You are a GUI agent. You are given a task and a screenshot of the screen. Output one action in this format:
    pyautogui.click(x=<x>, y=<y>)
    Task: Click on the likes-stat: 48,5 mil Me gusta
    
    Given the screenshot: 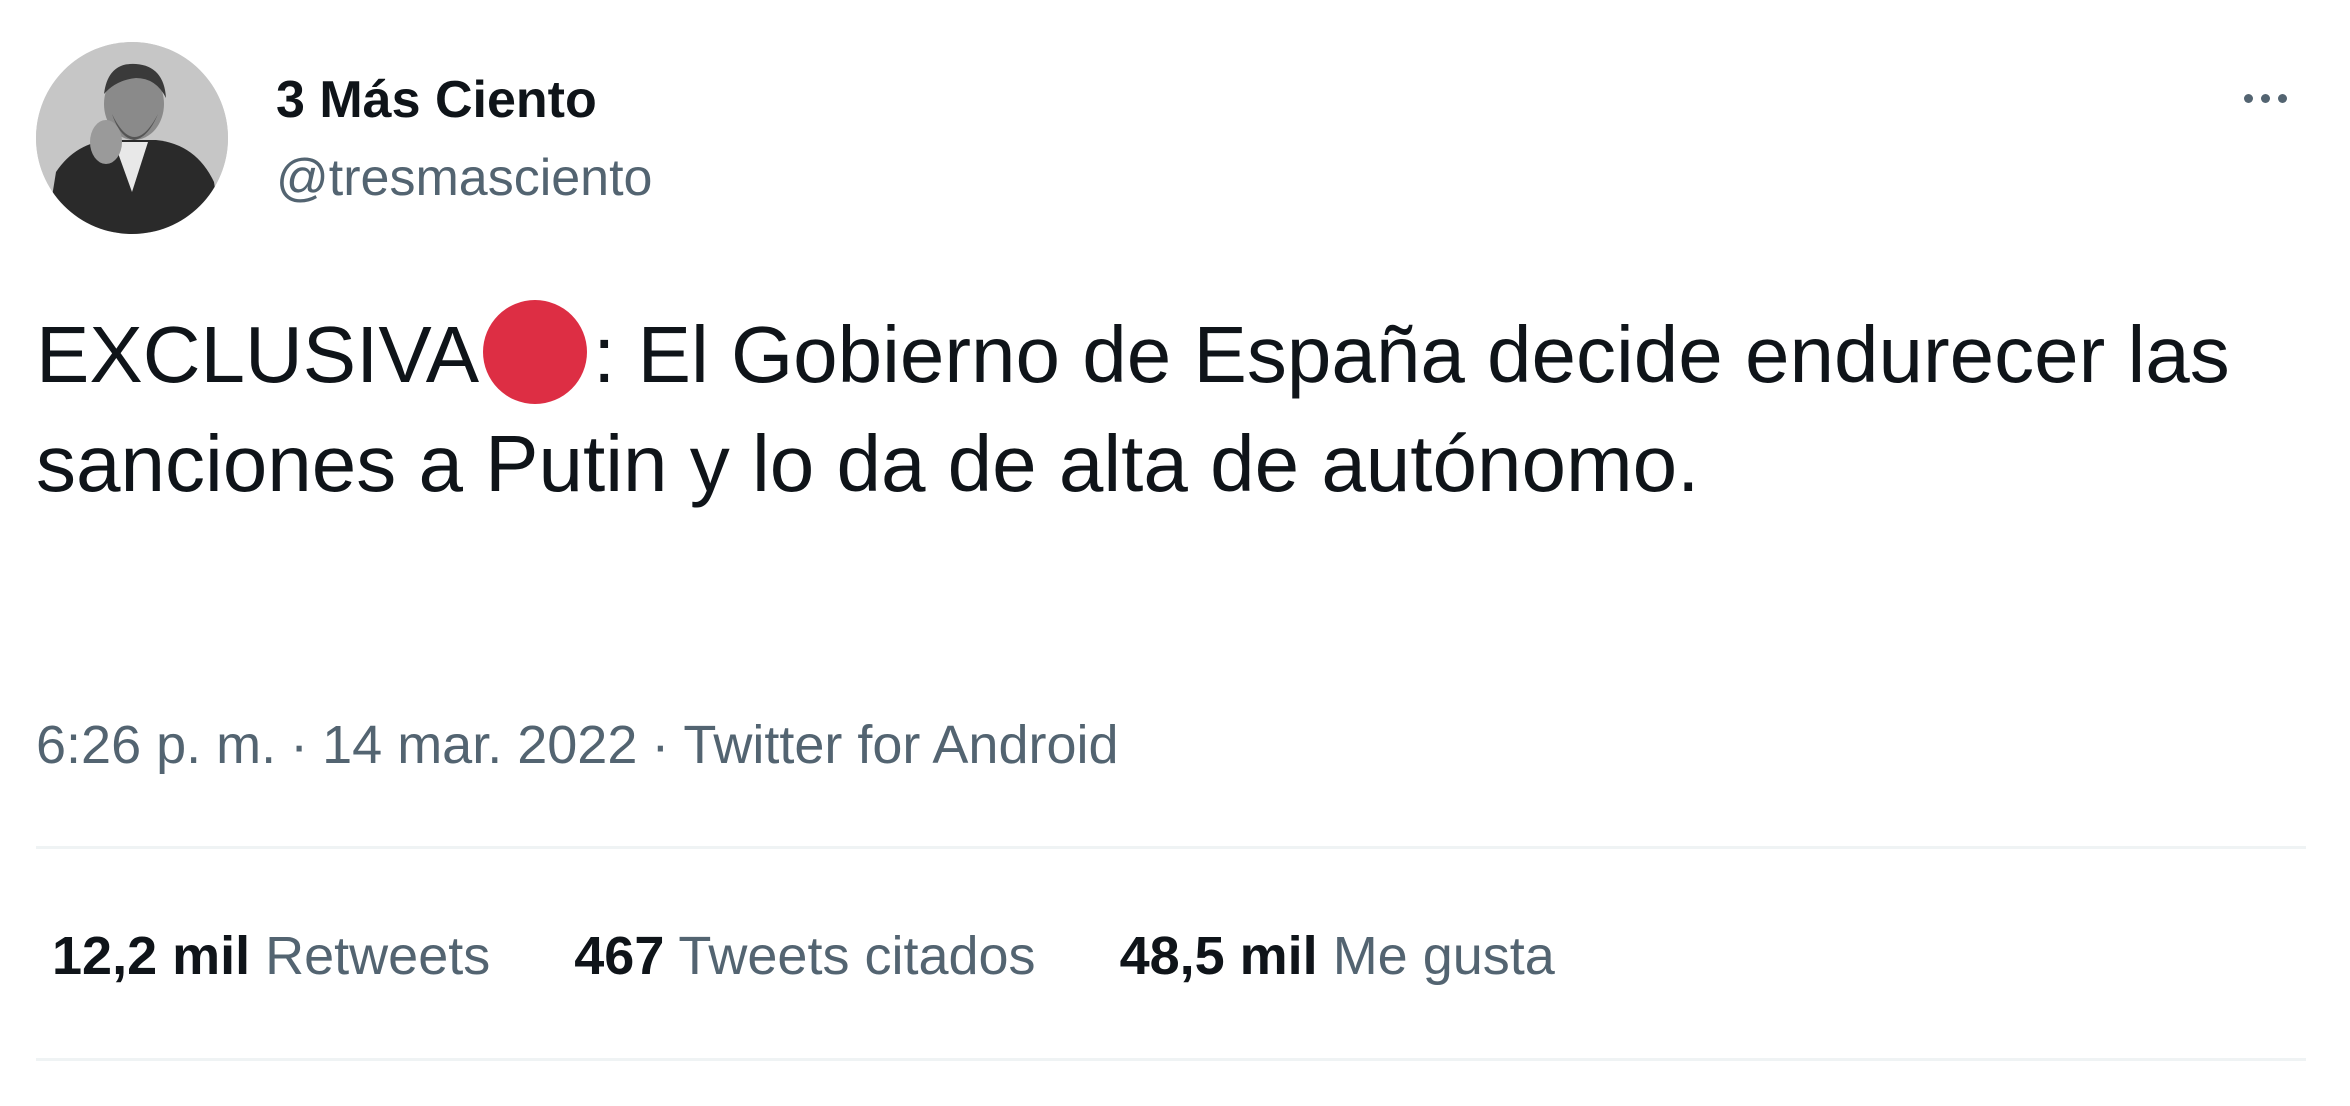 What is the action you would take?
    pyautogui.click(x=1337, y=956)
    